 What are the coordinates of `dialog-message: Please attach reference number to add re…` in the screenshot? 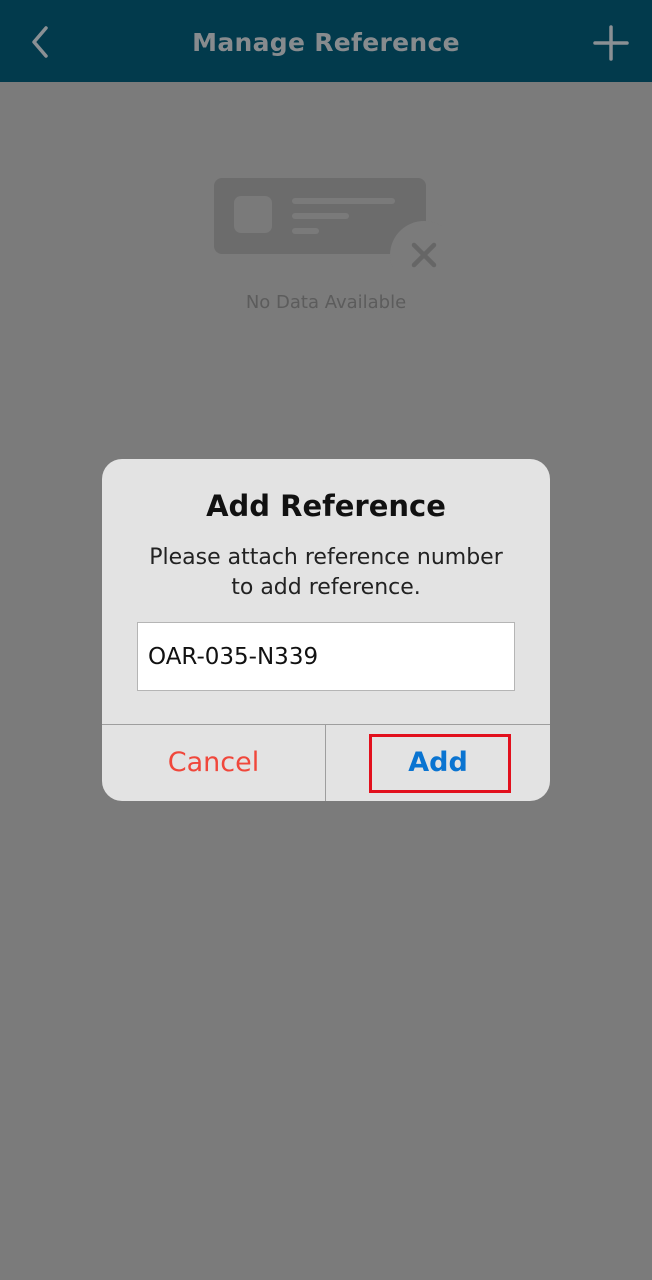 It's located at (326, 572).